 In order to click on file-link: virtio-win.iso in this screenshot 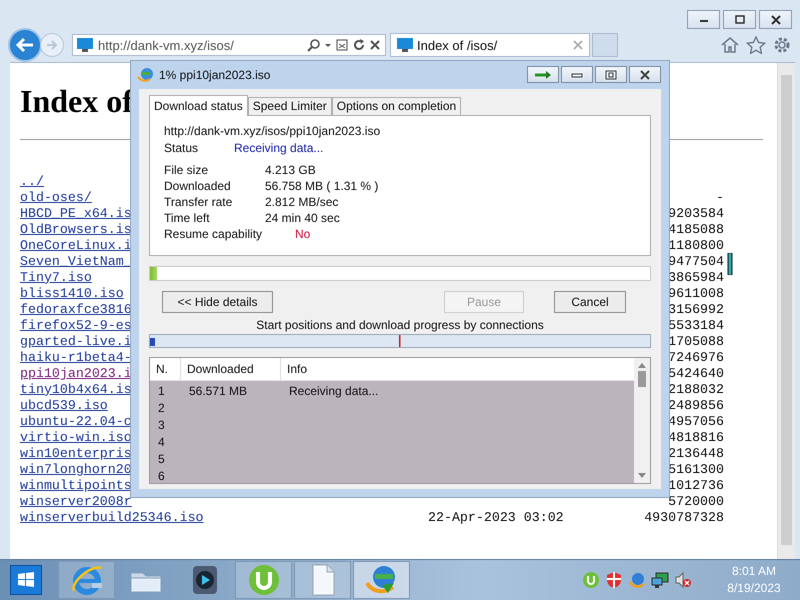, I will do `click(76, 438)`.